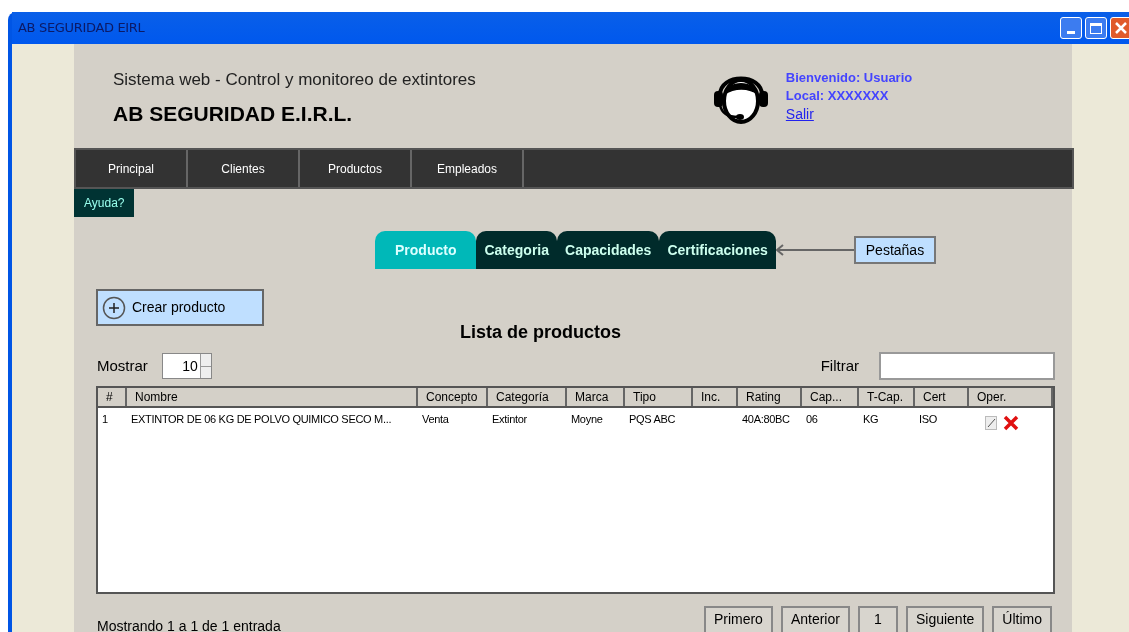 This screenshot has height=632, width=1129. What do you see at coordinates (105, 418) in the screenshot?
I see `table-cell: 1` at bounding box center [105, 418].